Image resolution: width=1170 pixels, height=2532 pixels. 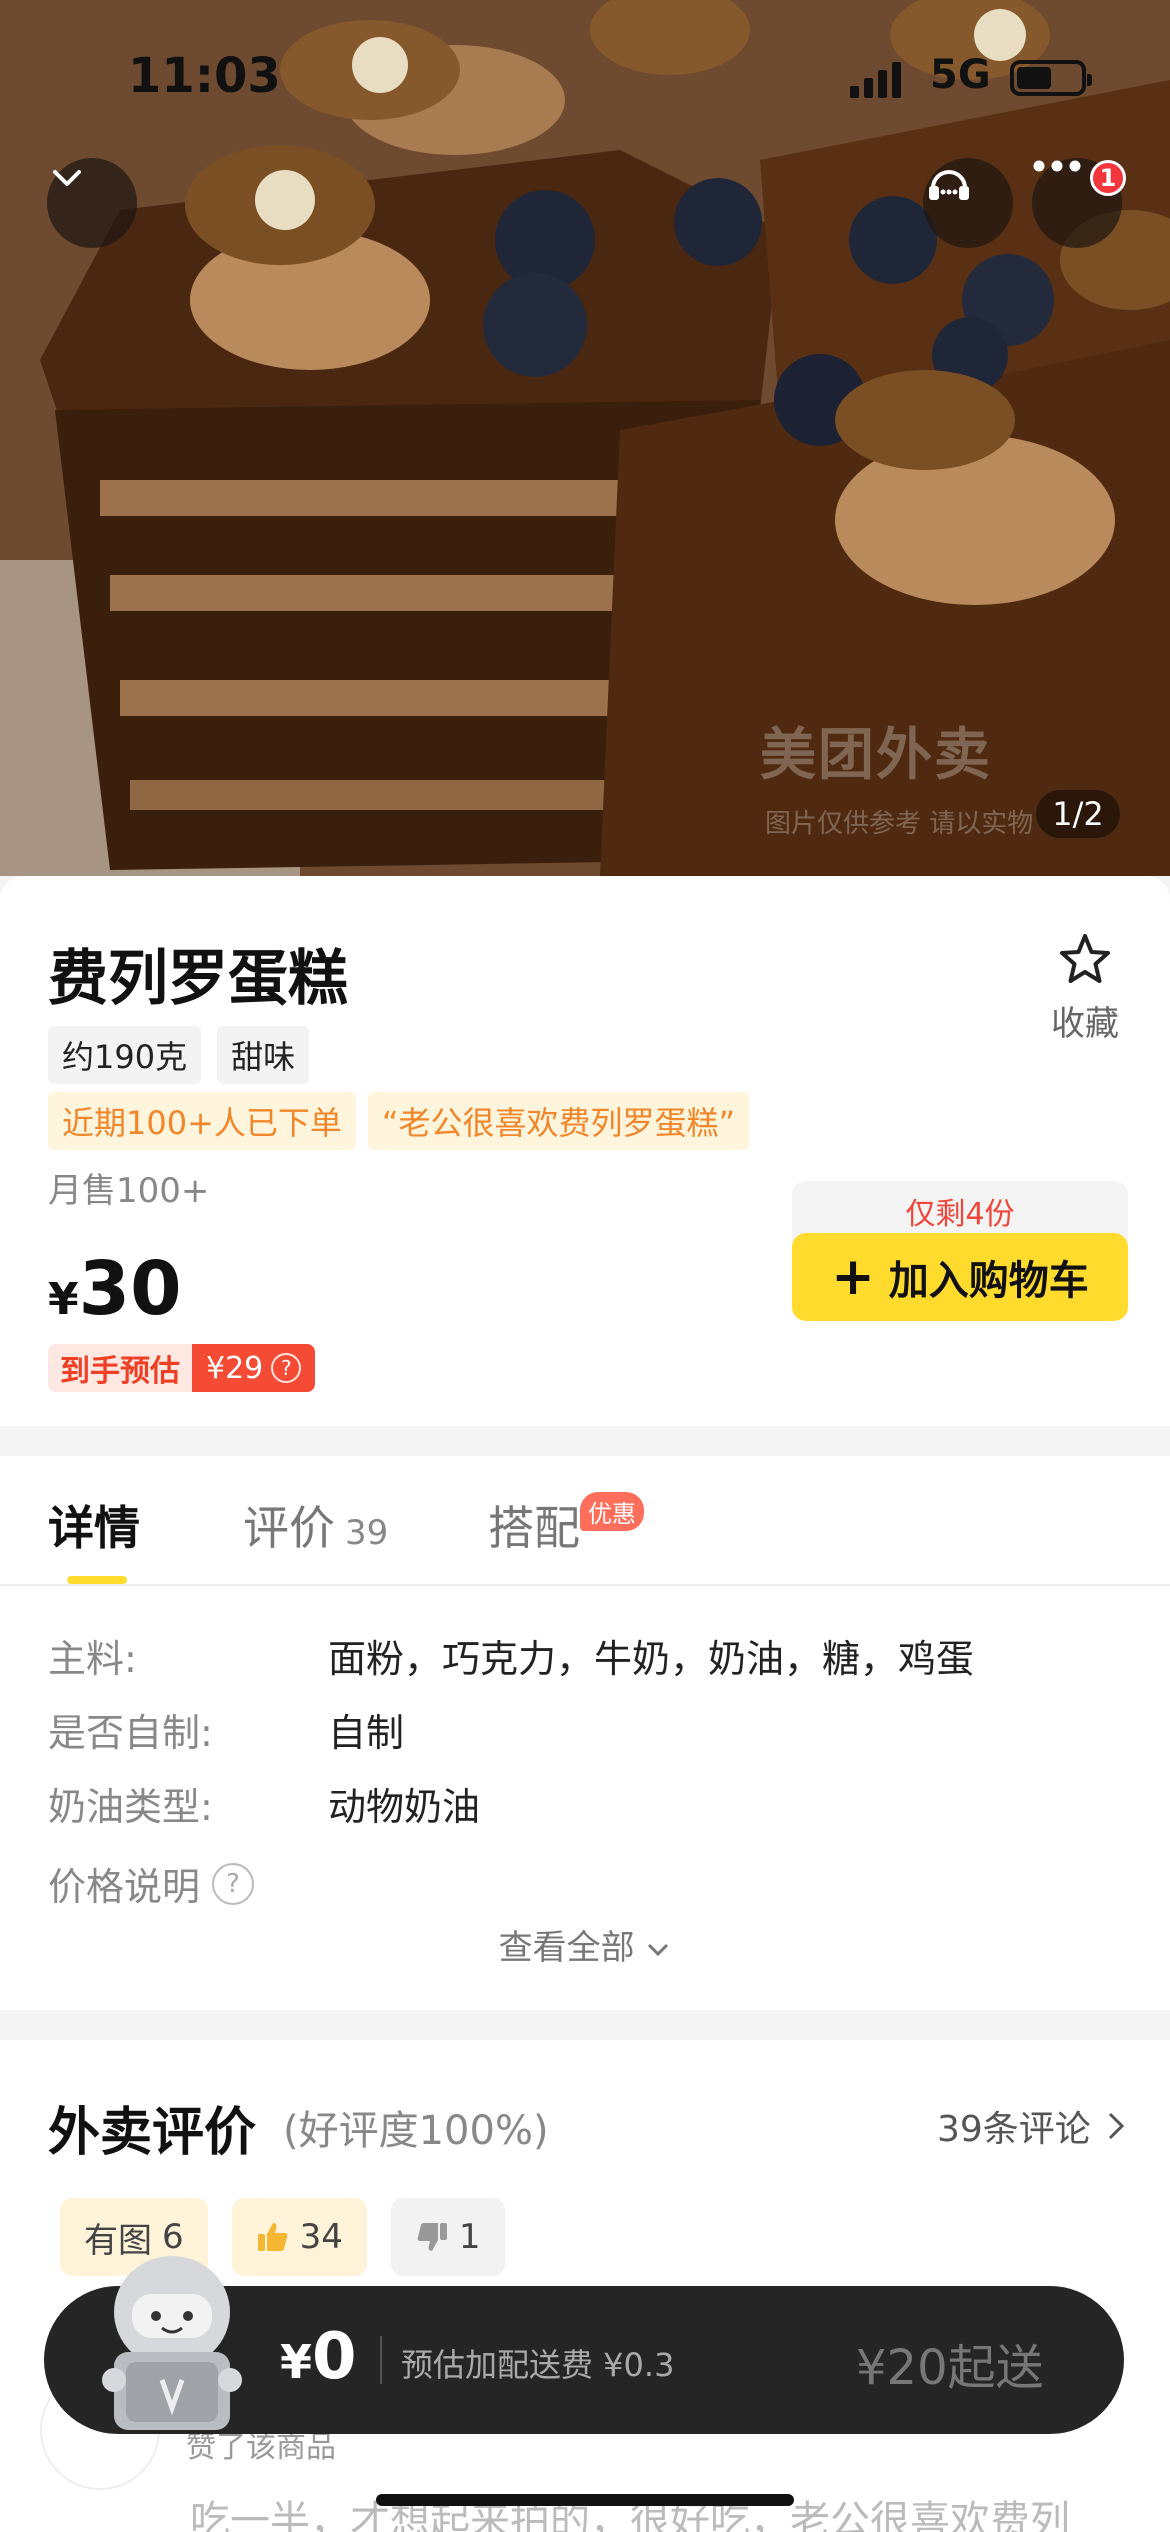 What do you see at coordinates (876, 755) in the screenshot?
I see `watermark: 美团外卖` at bounding box center [876, 755].